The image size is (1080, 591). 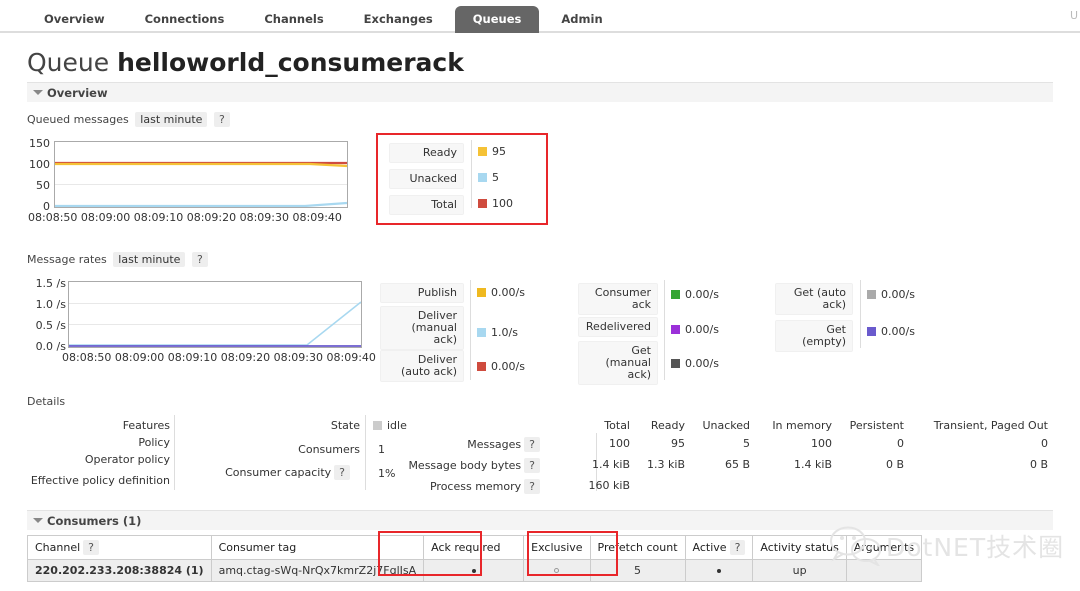 I want to click on legend-divider, so click(x=471, y=174).